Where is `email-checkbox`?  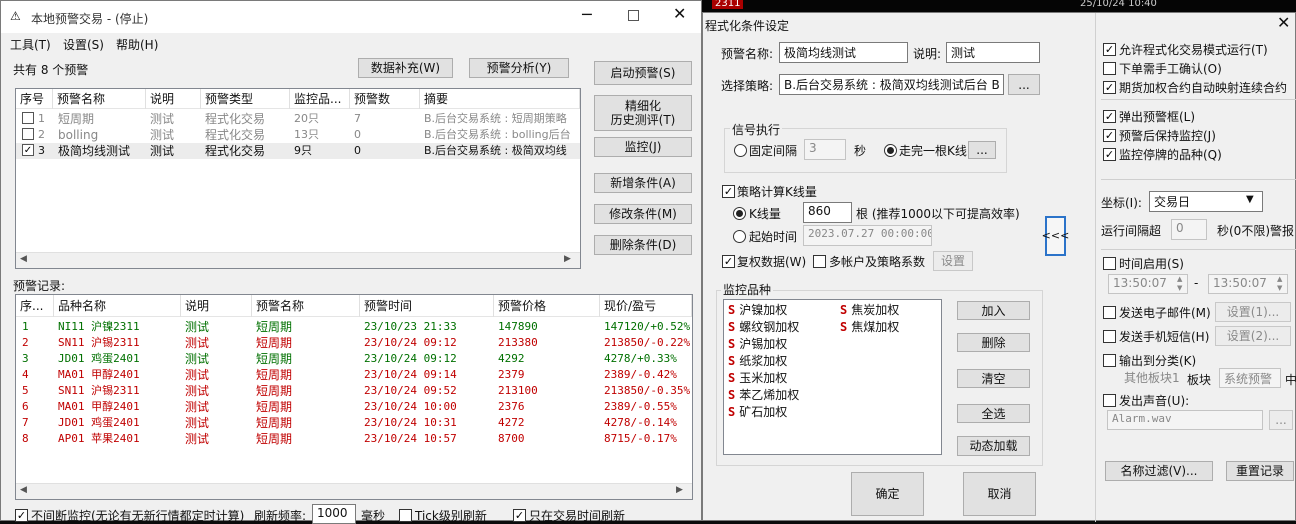 email-checkbox is located at coordinates (1109, 312).